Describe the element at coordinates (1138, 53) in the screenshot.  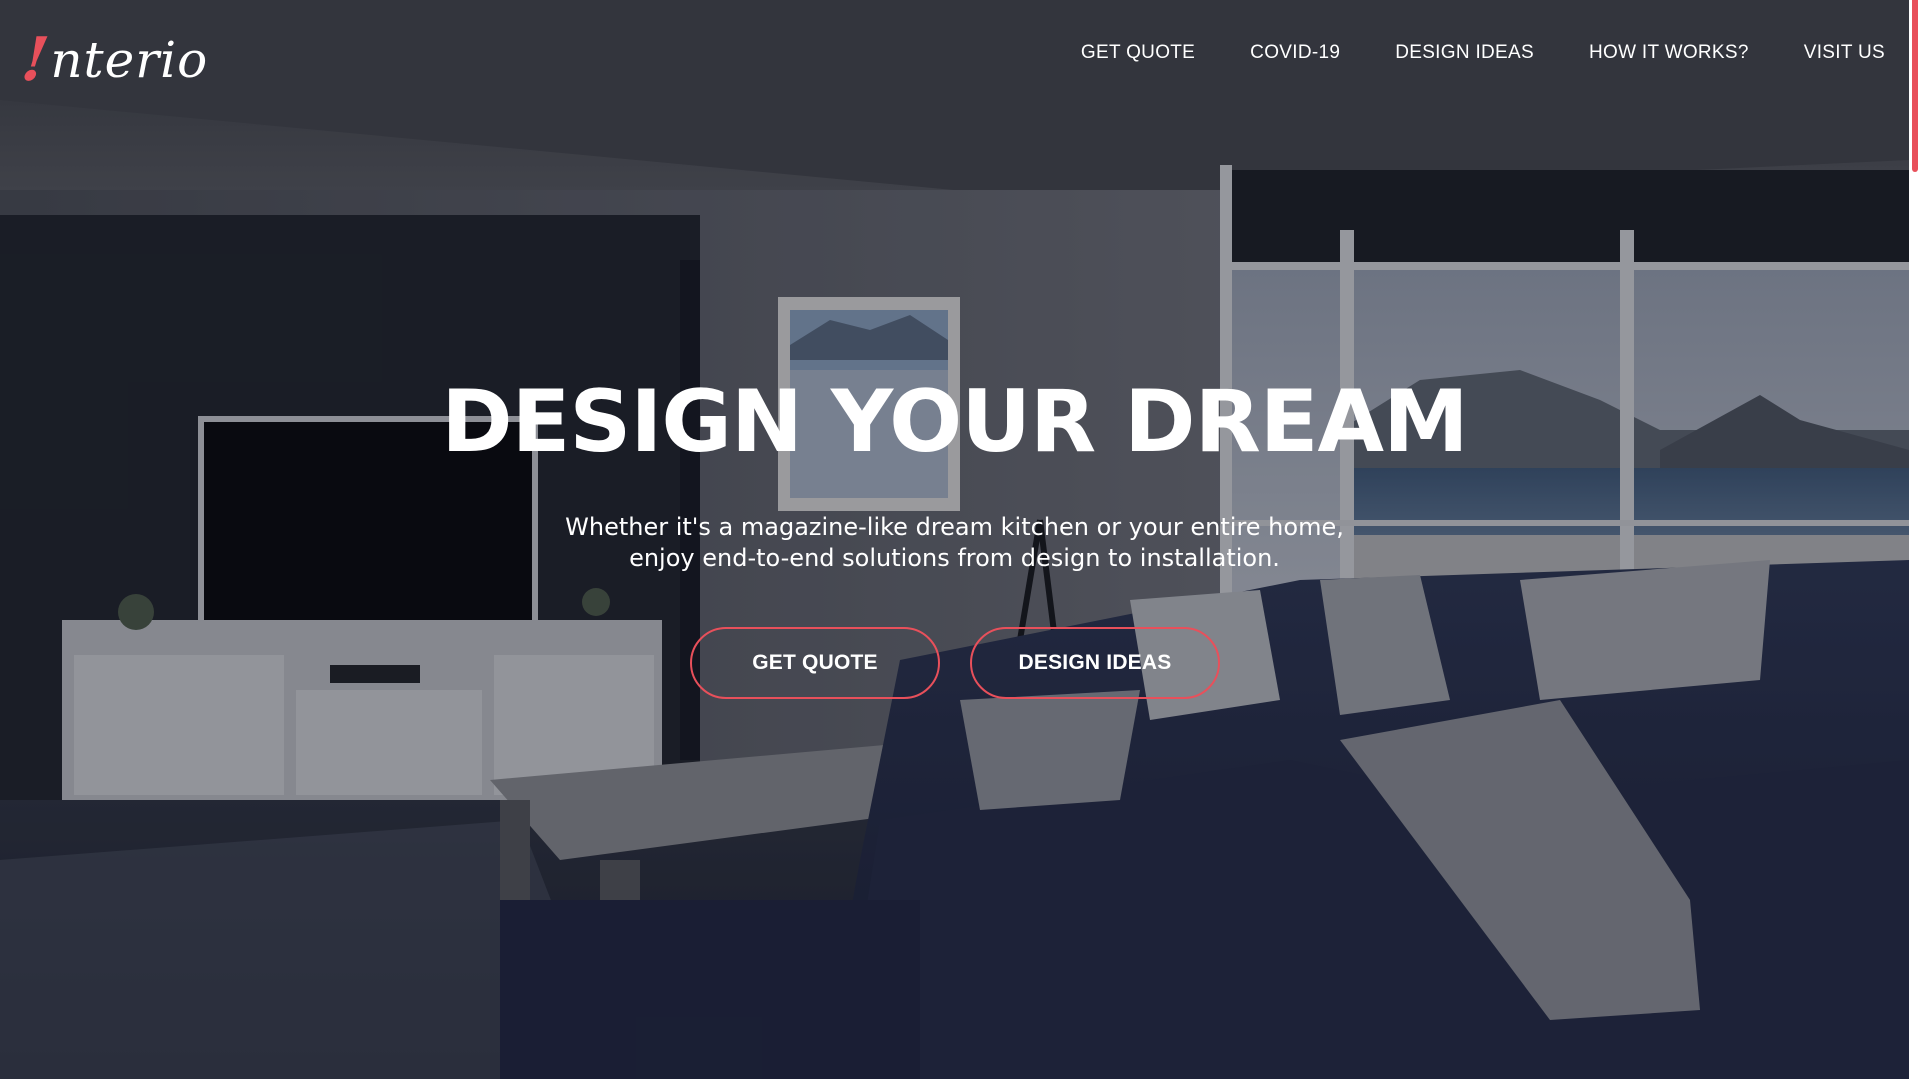
I see `nav-item-get-quote: GET QUOTE` at that location.